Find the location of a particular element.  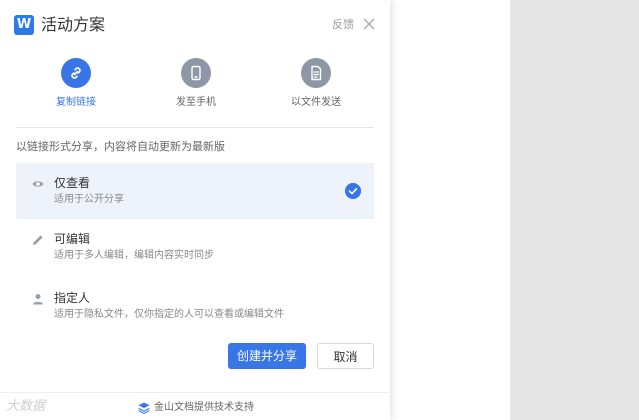

permission-option-specified-people: 指定人 适用于隐私文件，仅你指定的人可以查看或编辑文件 is located at coordinates (195, 306).